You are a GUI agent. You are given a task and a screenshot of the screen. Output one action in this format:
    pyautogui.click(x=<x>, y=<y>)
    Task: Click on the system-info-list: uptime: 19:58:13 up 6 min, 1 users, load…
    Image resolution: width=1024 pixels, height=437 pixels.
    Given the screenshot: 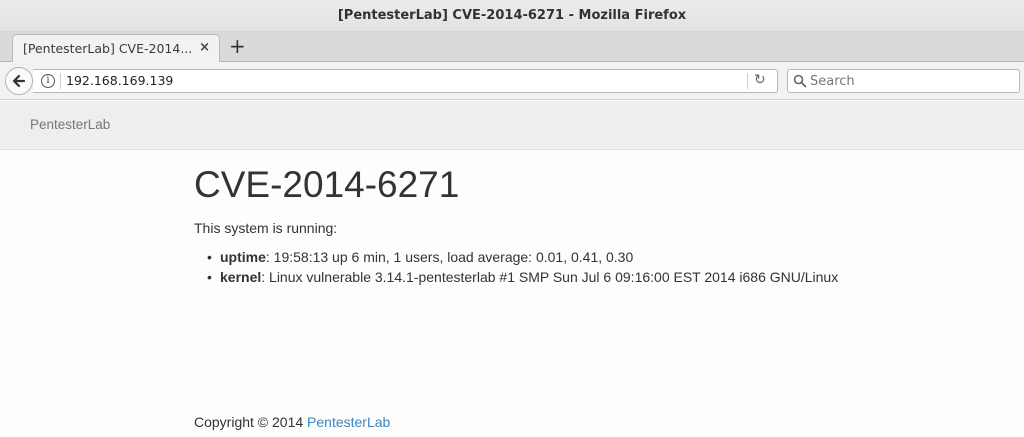 What is the action you would take?
    pyautogui.click(x=523, y=269)
    